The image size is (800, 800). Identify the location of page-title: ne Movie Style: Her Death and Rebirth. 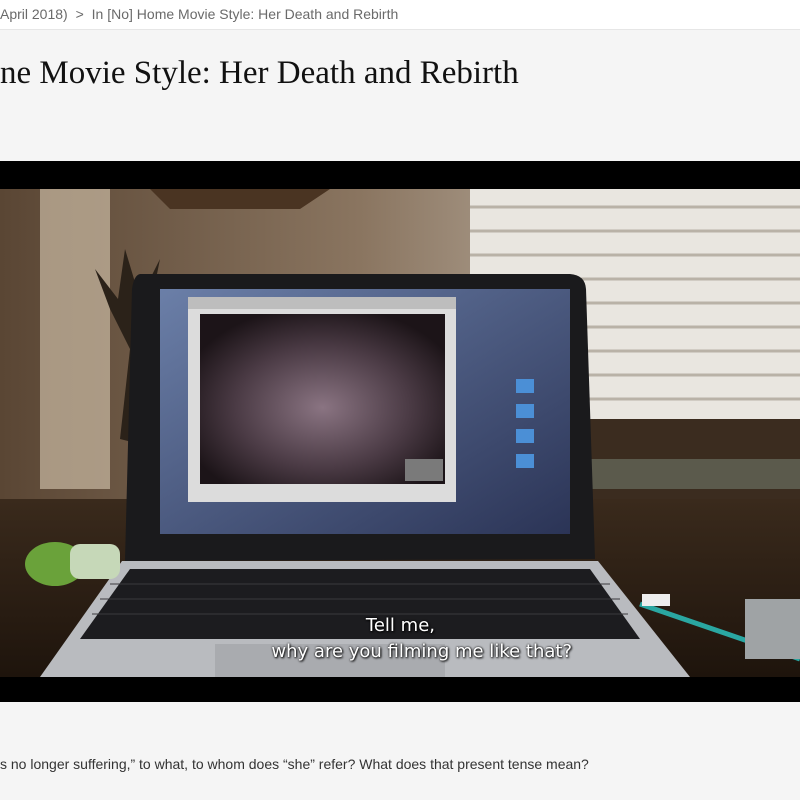
(259, 73).